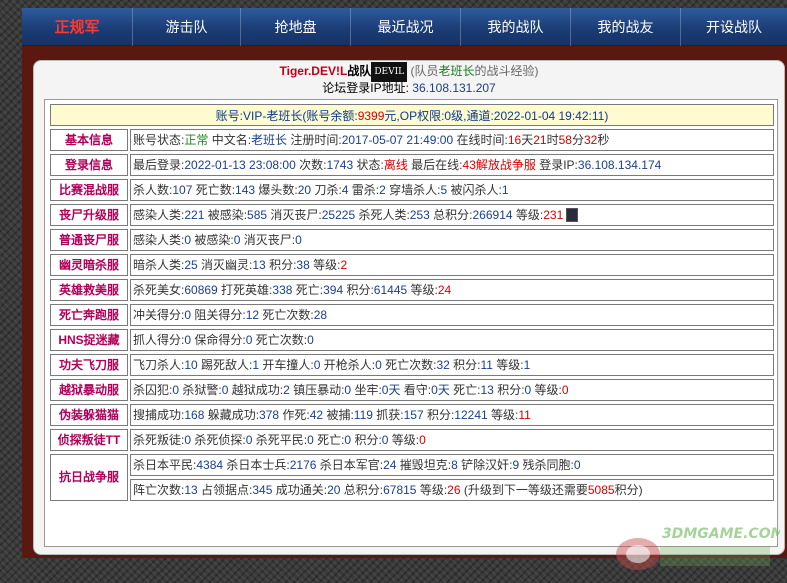 This screenshot has width=787, height=583. What do you see at coordinates (409, 71) in the screenshot?
I see `page-title: Tiger.DEV!L战队 DEVIL (队员老班长的战斗经验)` at bounding box center [409, 71].